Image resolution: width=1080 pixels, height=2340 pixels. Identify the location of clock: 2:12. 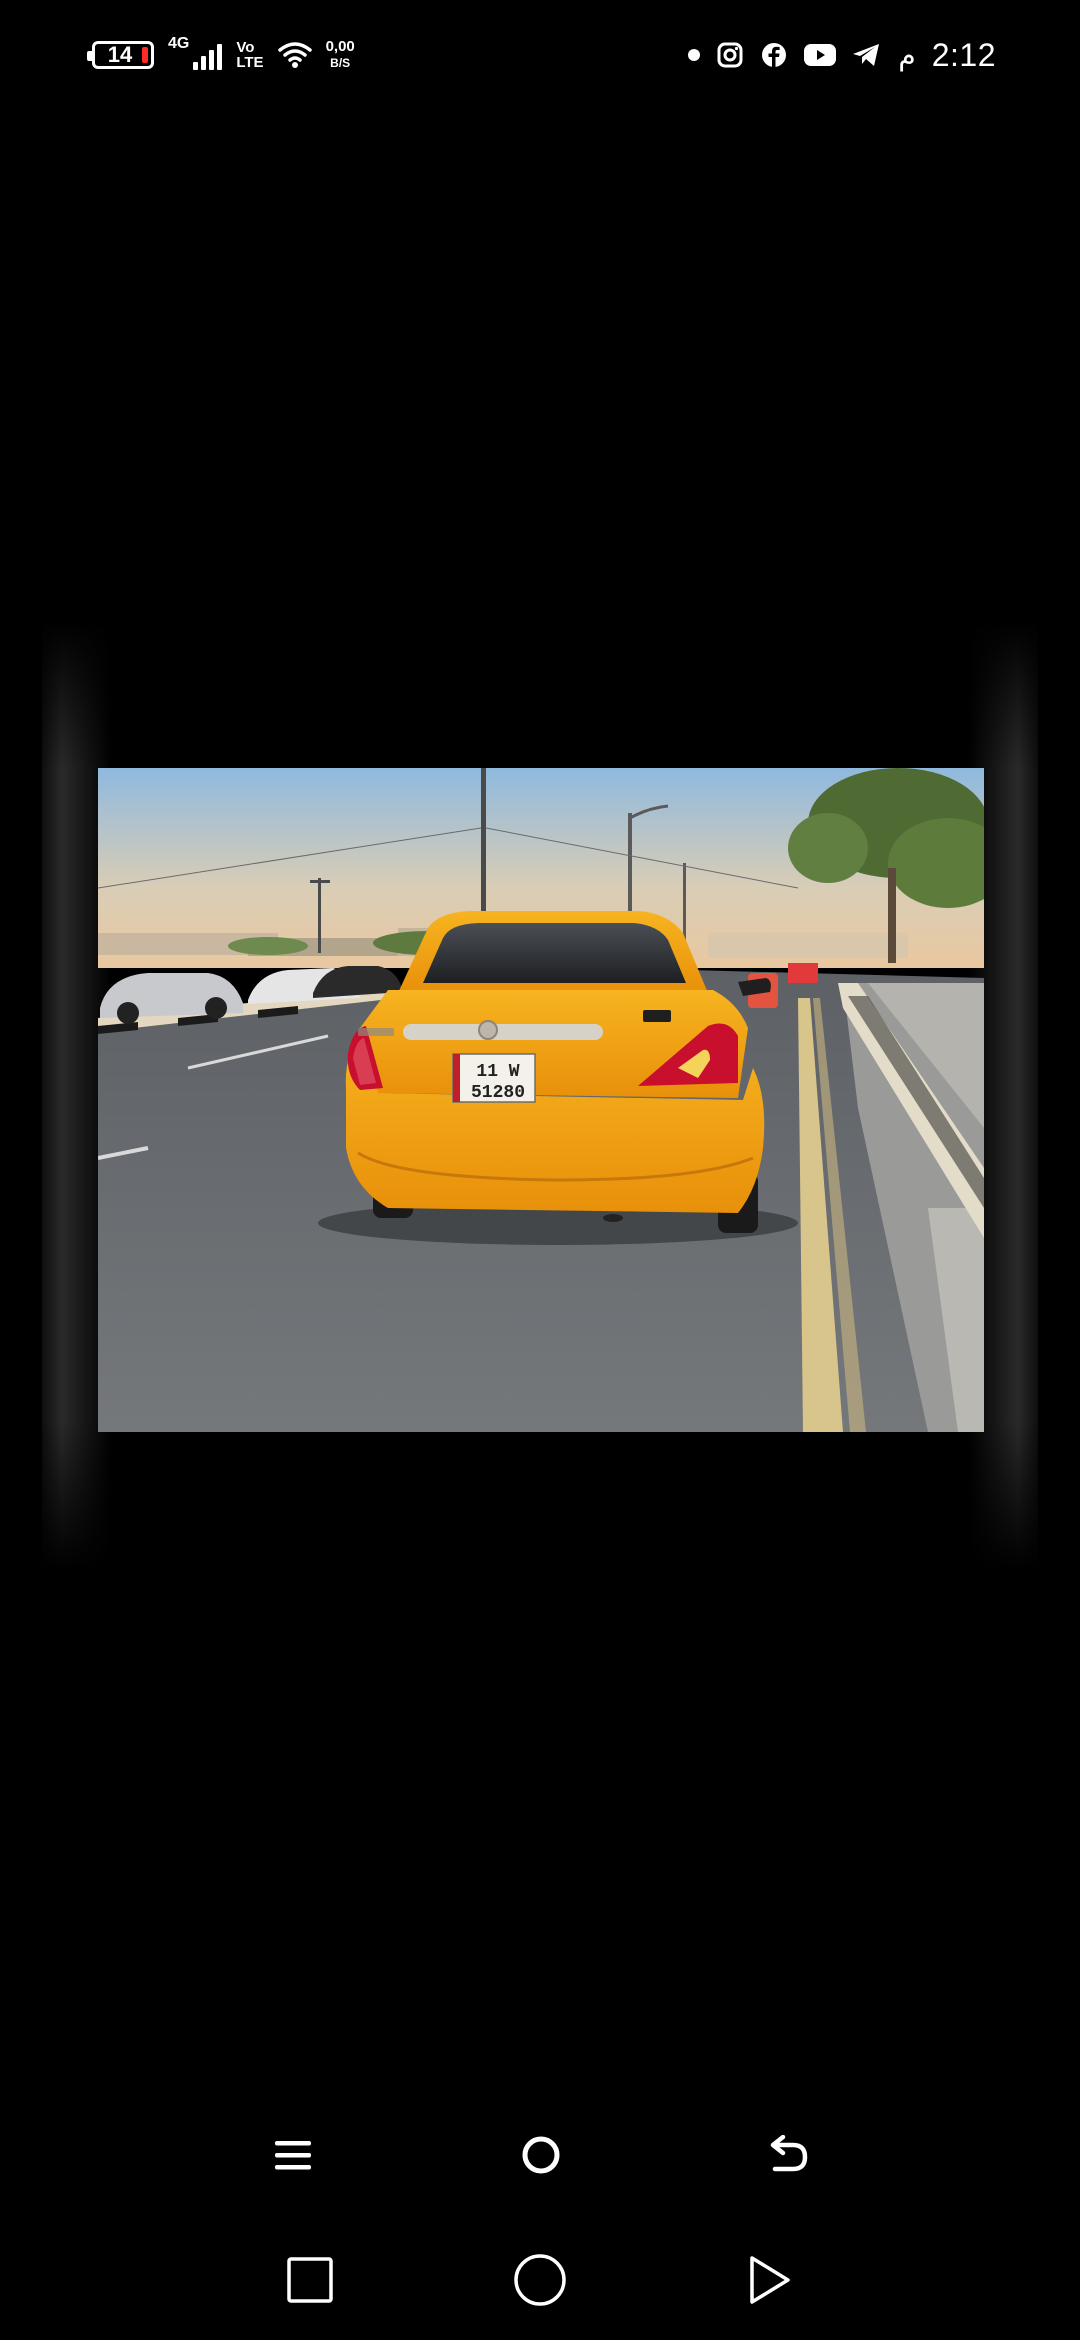
(963, 54).